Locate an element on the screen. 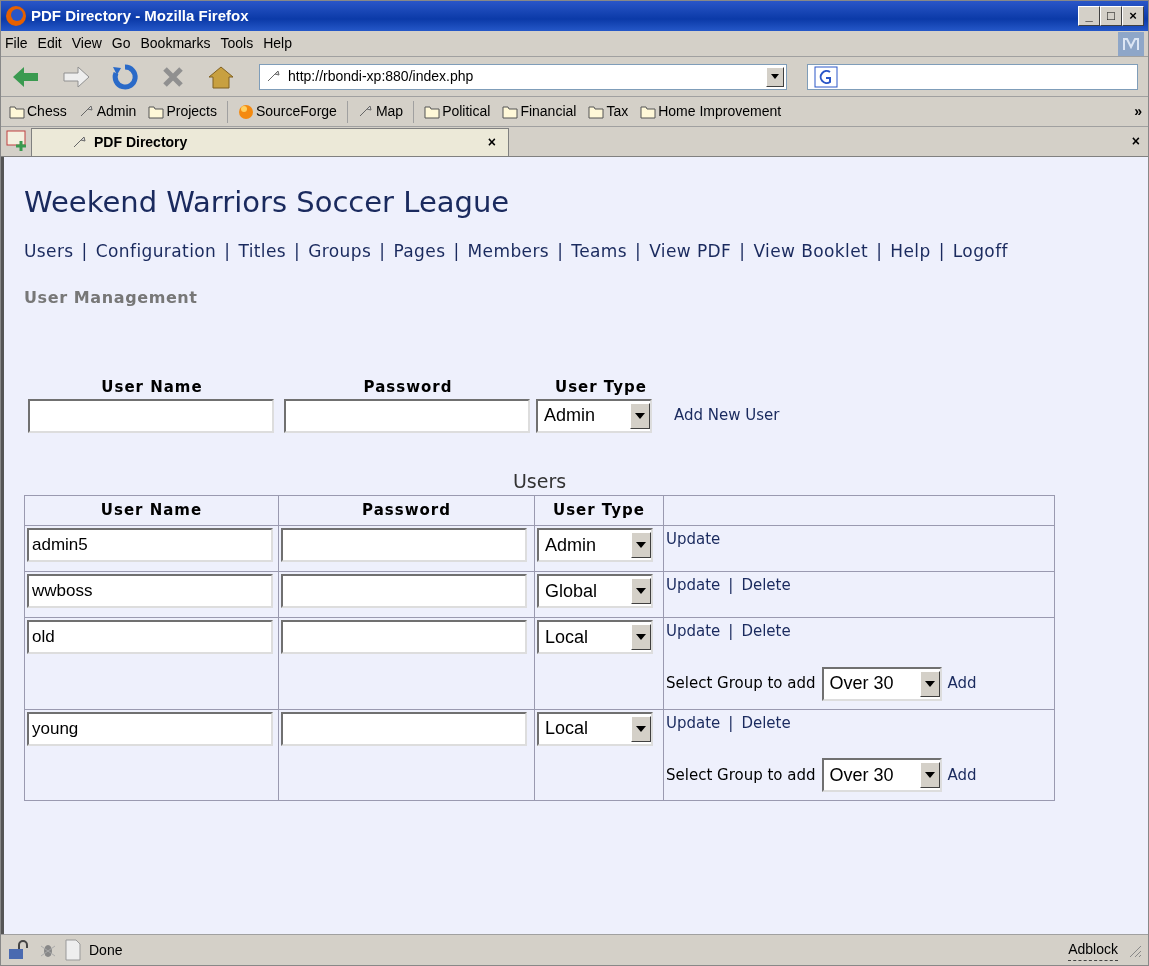 This screenshot has height=966, width=1149. minimize-button: _ is located at coordinates (1089, 16).